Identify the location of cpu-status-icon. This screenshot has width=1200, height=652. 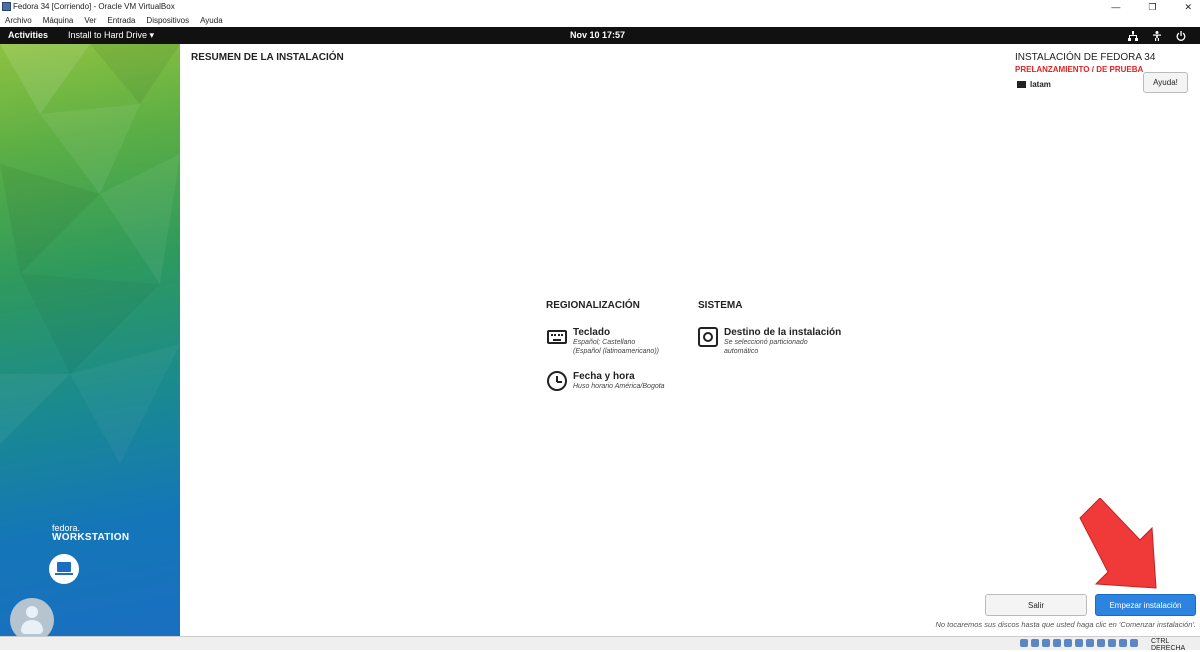
(1112, 643).